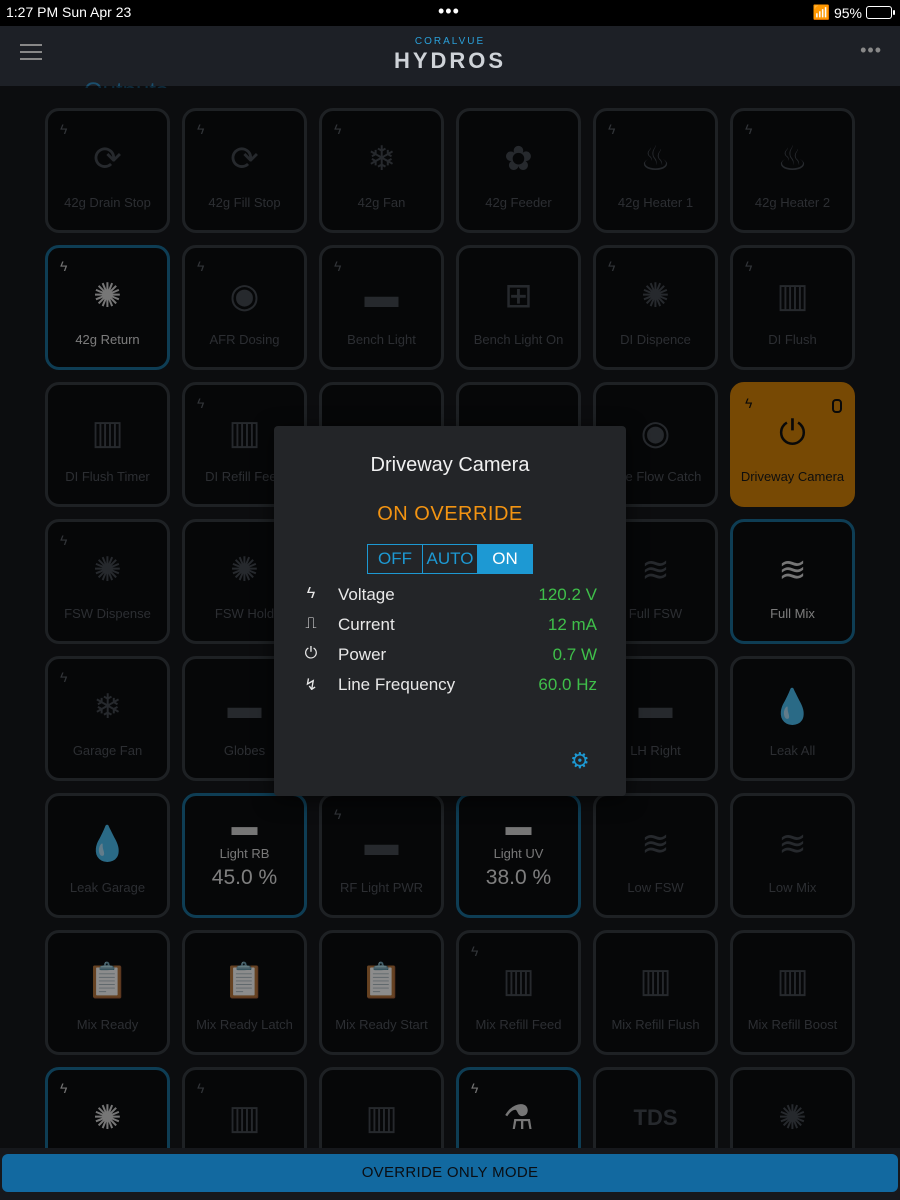 This screenshot has height=1200, width=900. Describe the element at coordinates (450, 465) in the screenshot. I see `popup-title: Driveway Camera` at that location.